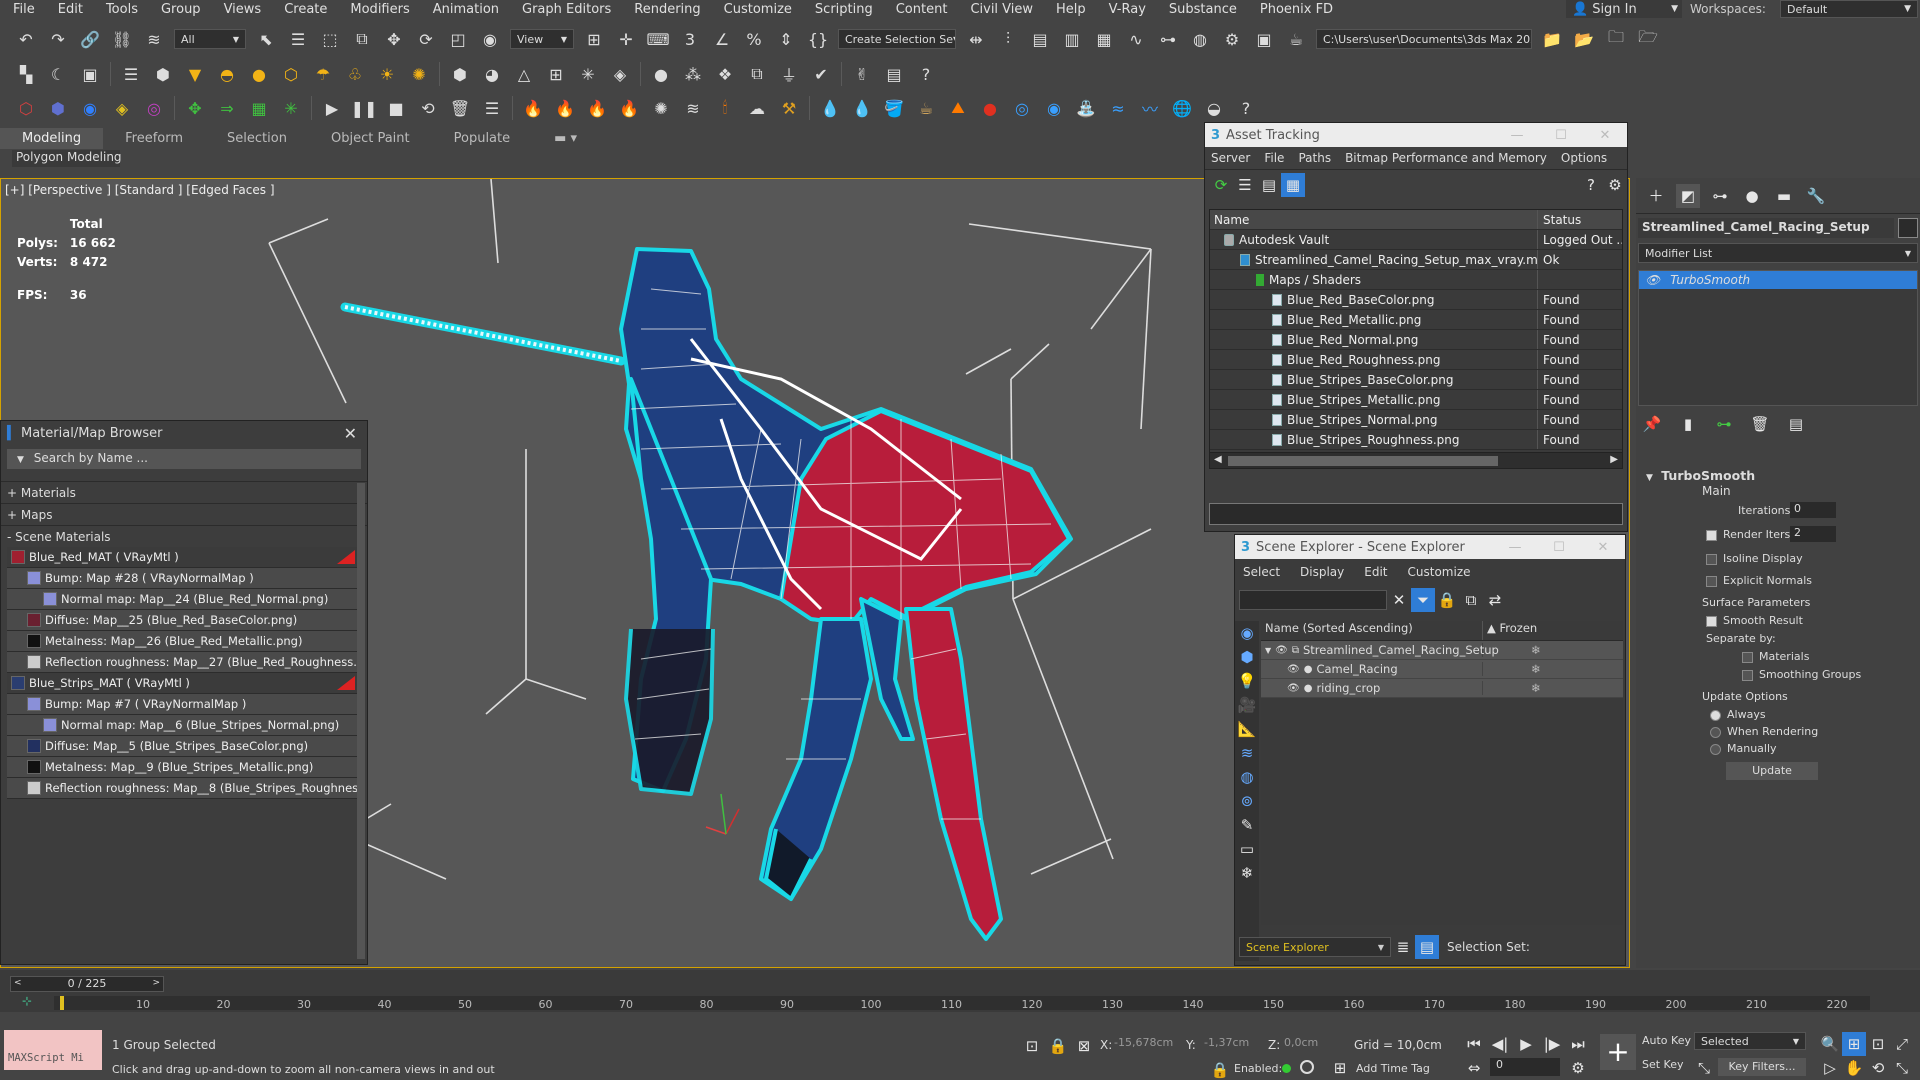  I want to click on render-iters-spinner: 2, so click(1813, 534).